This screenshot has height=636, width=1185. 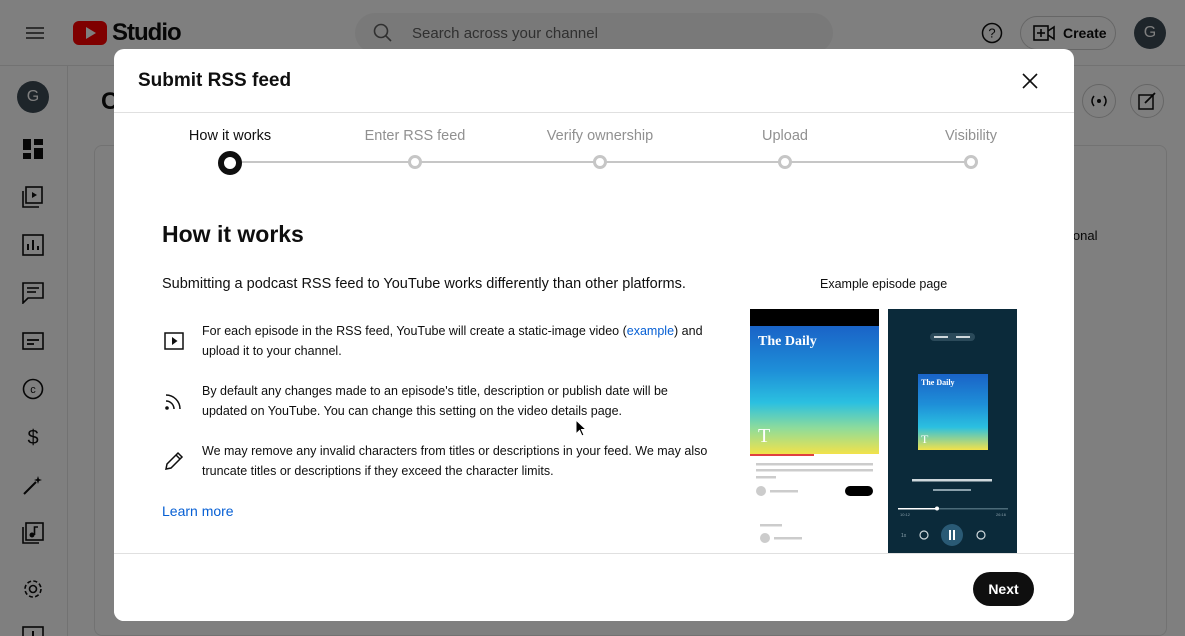 What do you see at coordinates (230, 136) in the screenshot?
I see `step-label: How it works` at bounding box center [230, 136].